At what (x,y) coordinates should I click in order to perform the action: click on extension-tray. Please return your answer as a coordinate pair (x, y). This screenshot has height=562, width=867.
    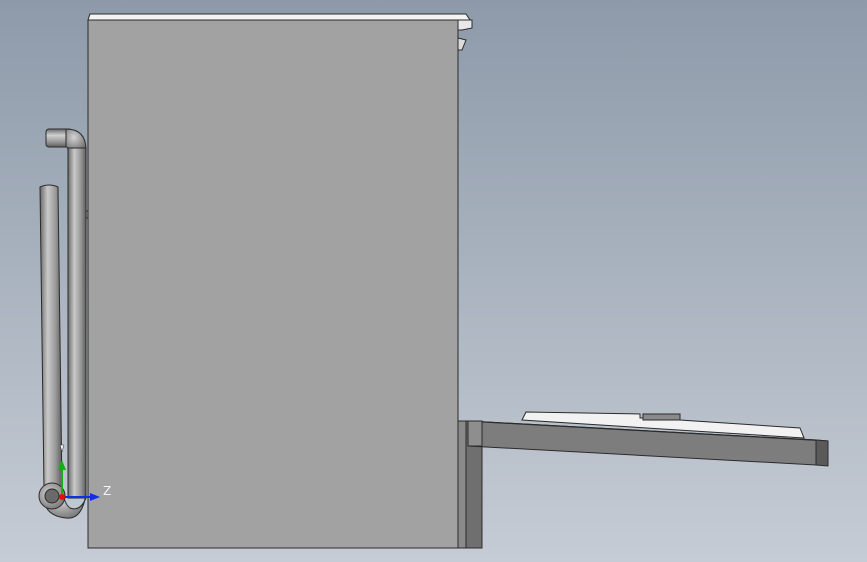
    Looking at the image, I should click on (648, 439).